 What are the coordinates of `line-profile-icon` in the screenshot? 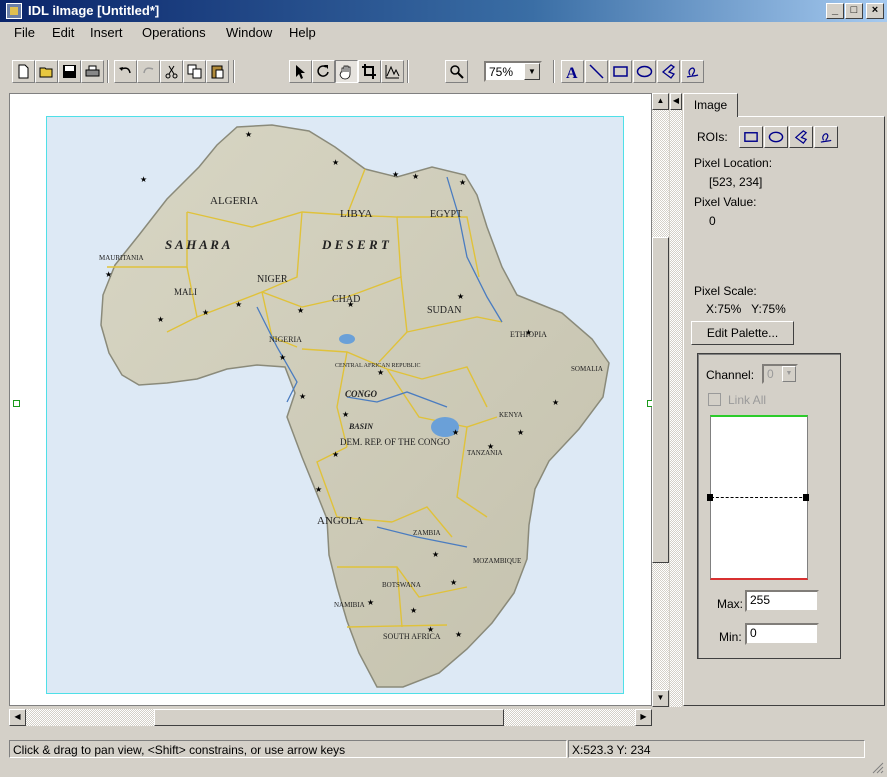 It's located at (392, 71).